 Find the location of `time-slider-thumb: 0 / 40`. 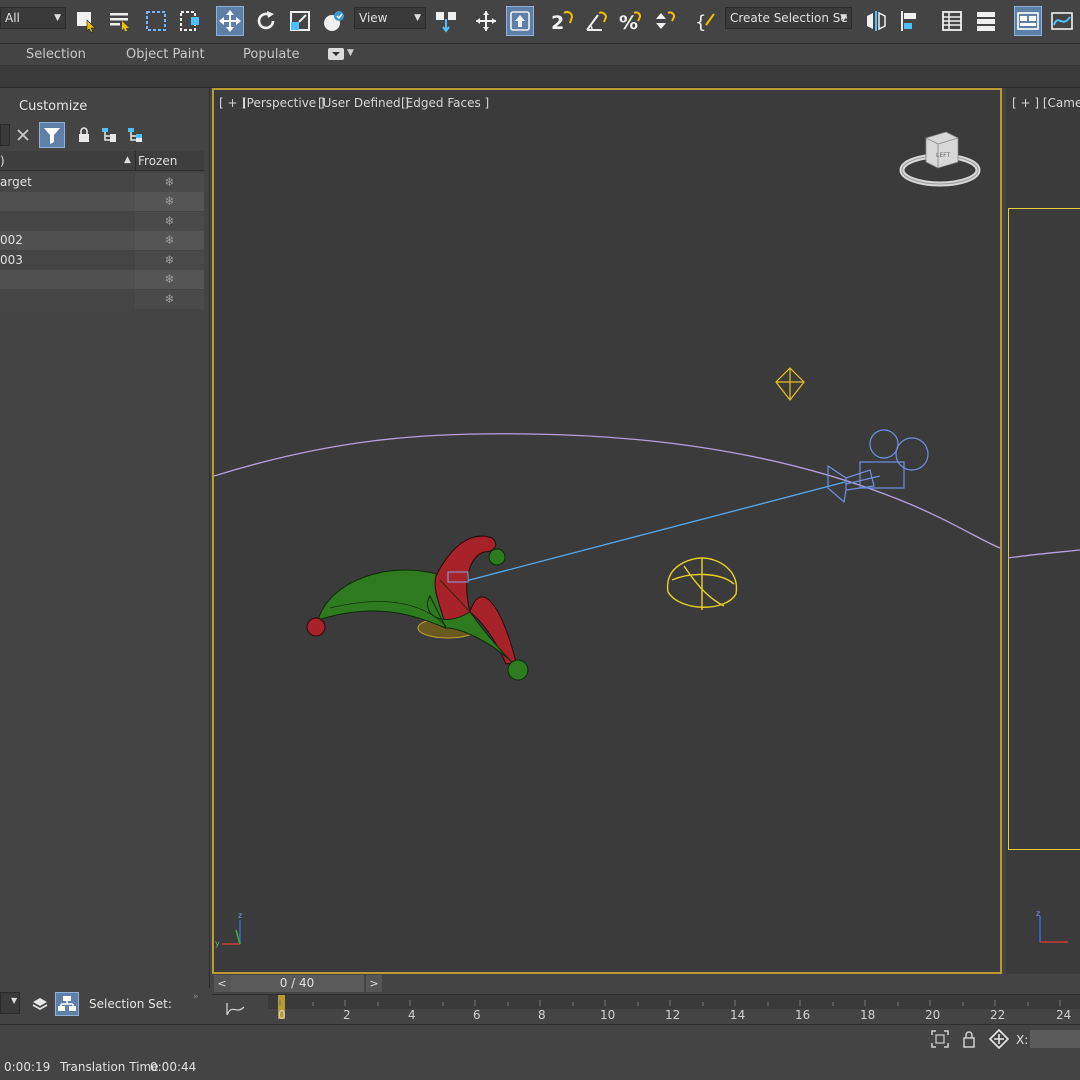

time-slider-thumb: 0 / 40 is located at coordinates (297, 983).